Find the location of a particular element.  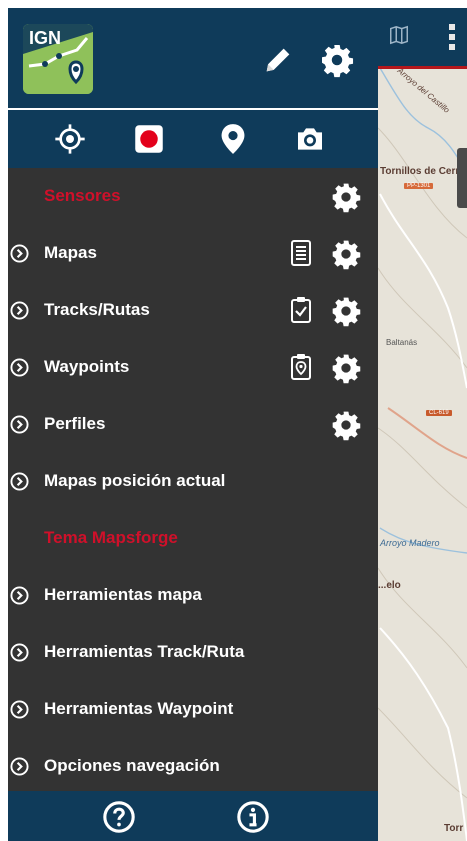

menu-item-herramientas-waypoint: Herramientas Waypoint is located at coordinates (193, 709).